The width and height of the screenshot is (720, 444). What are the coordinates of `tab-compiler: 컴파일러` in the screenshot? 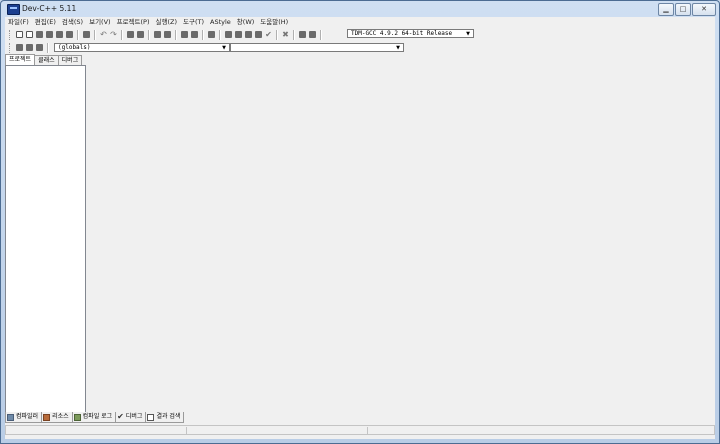 It's located at (24, 417).